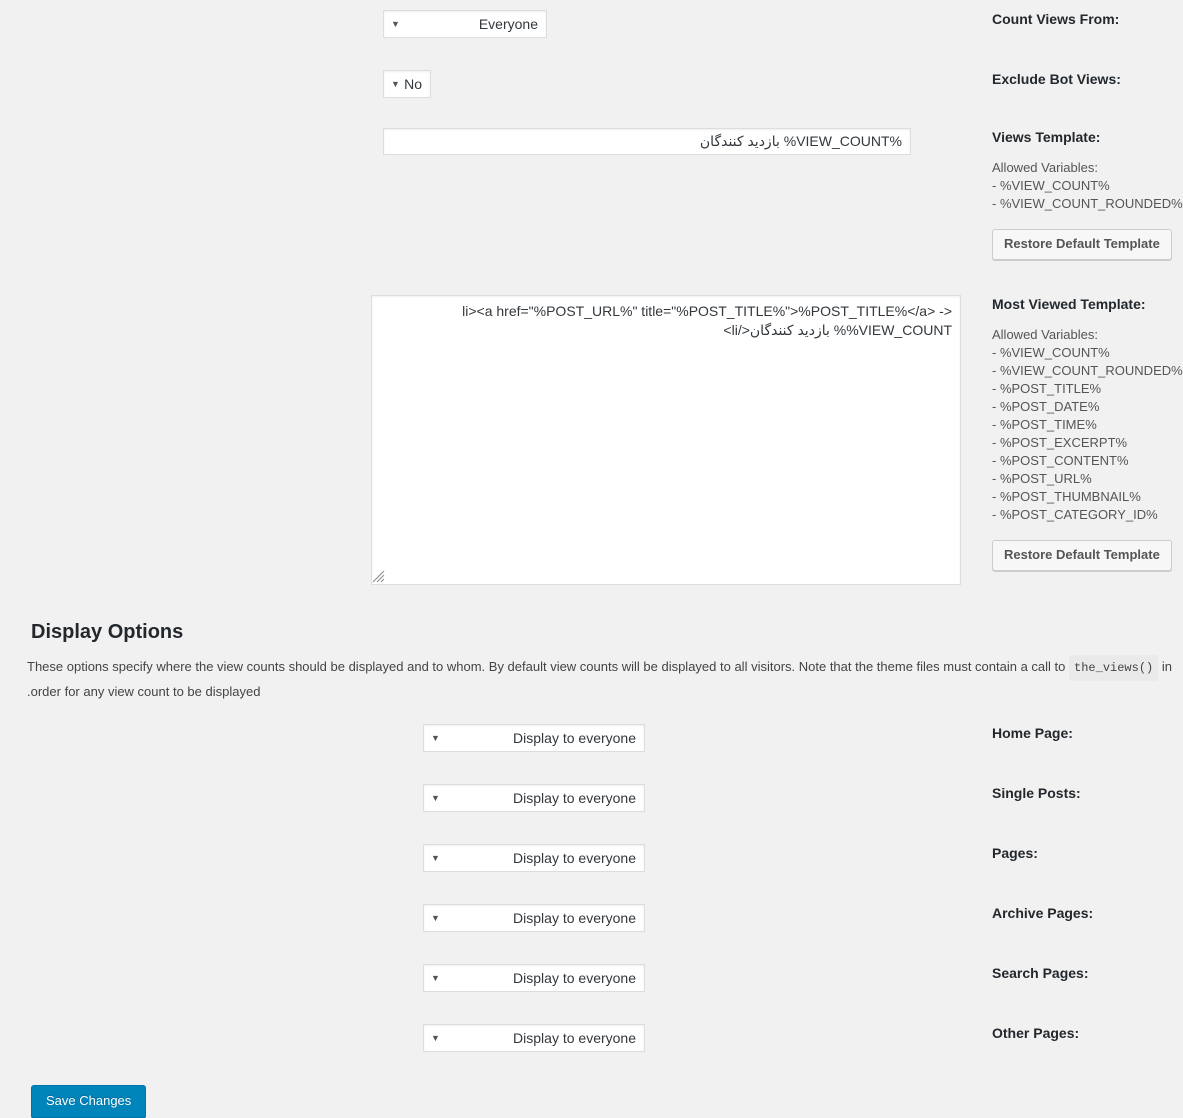 The width and height of the screenshot is (1183, 1118). I want to click on most-viewed-allowed-var: %POST_CATEGORY_ID% -, so click(1075, 515).